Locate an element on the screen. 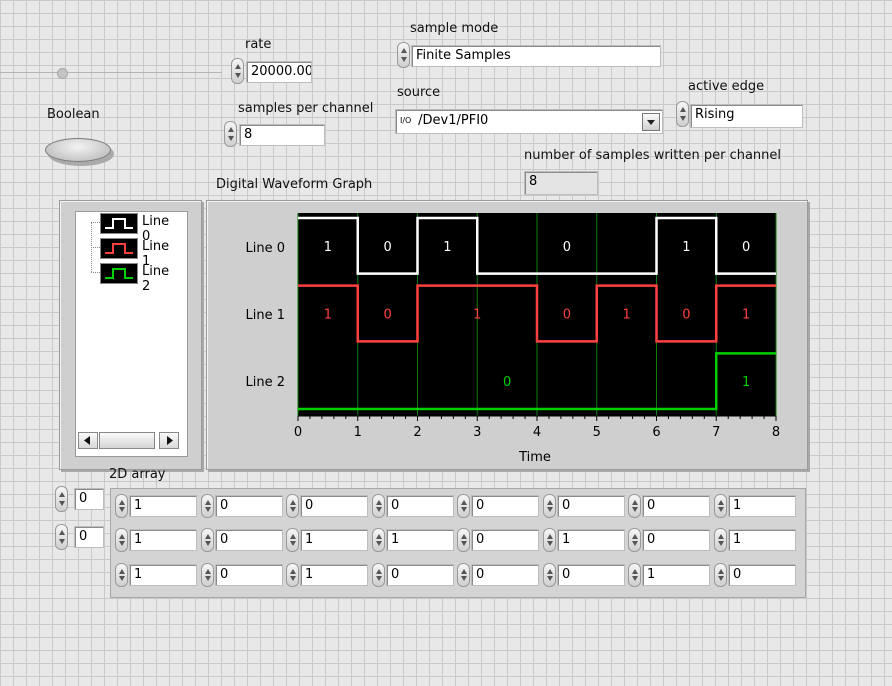 The width and height of the screenshot is (892, 686). boolean-button is located at coordinates (78, 150).